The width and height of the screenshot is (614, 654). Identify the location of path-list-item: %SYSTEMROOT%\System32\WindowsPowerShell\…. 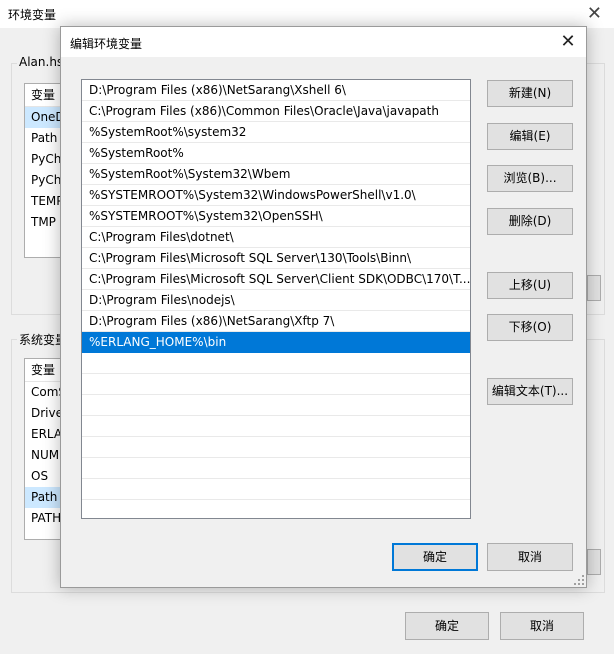
(276, 195).